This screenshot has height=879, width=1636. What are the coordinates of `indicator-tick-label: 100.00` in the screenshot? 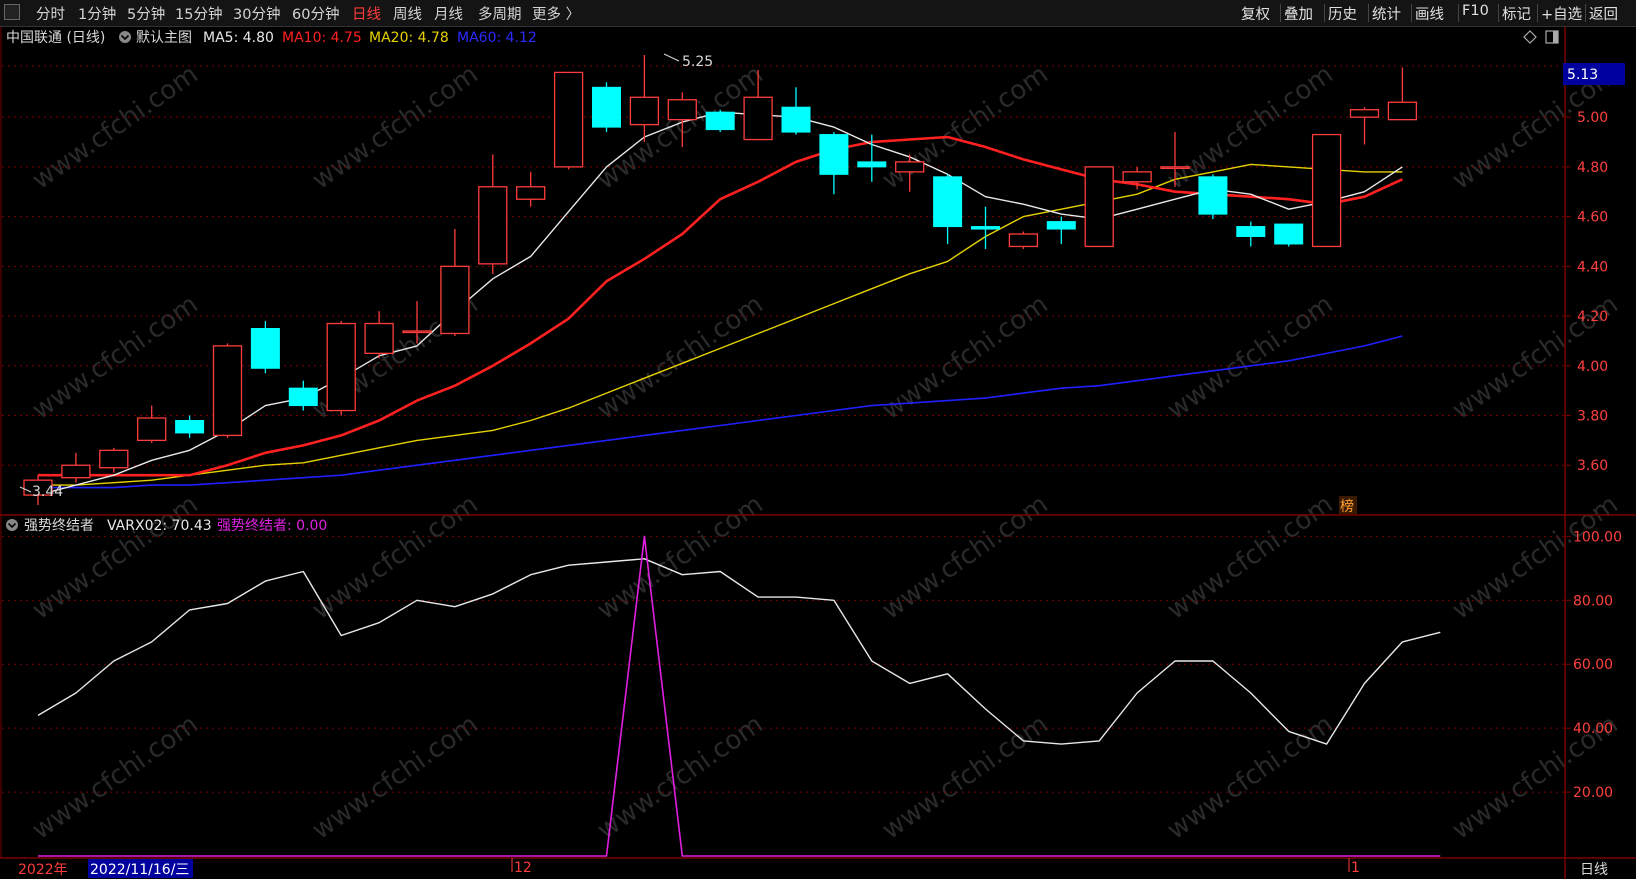 It's located at (1597, 537).